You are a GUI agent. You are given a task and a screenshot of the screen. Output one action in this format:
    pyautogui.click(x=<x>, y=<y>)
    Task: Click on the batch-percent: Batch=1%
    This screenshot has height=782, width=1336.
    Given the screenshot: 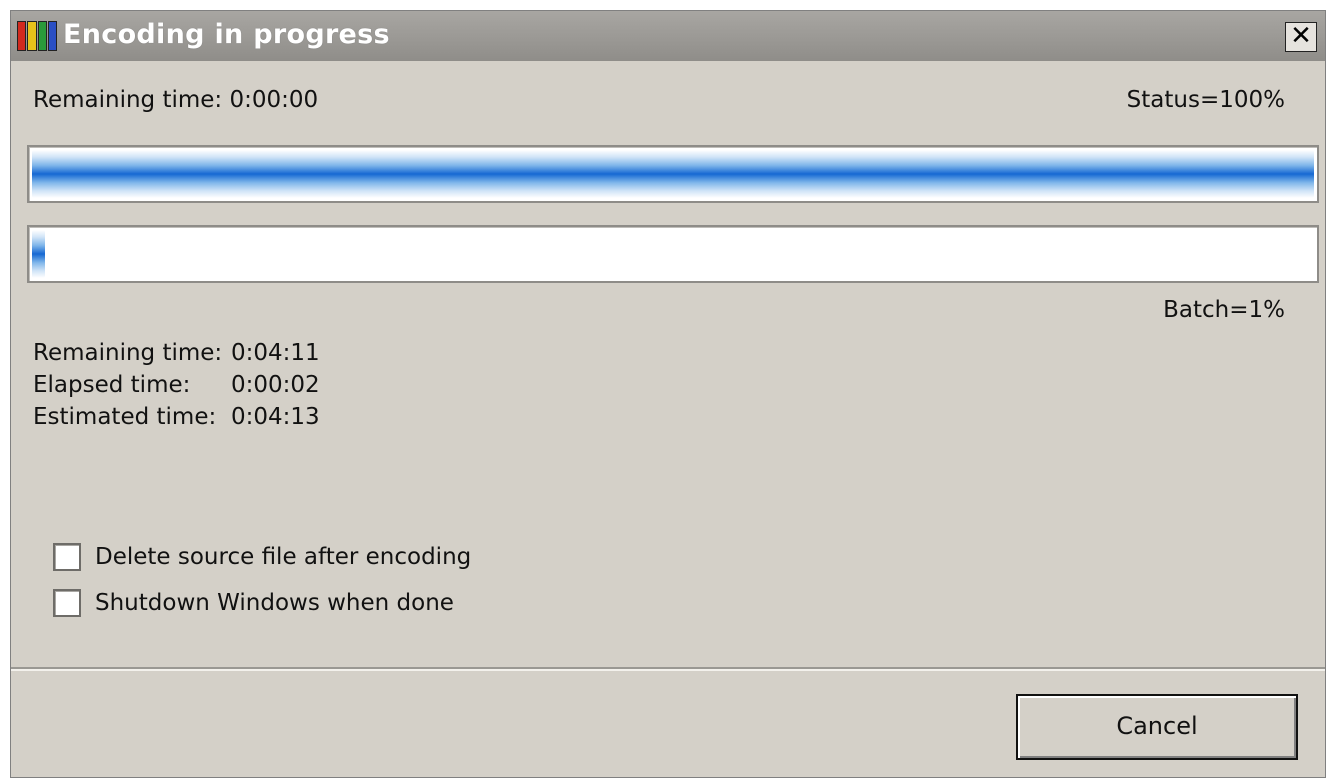 What is the action you would take?
    pyautogui.click(x=1224, y=310)
    